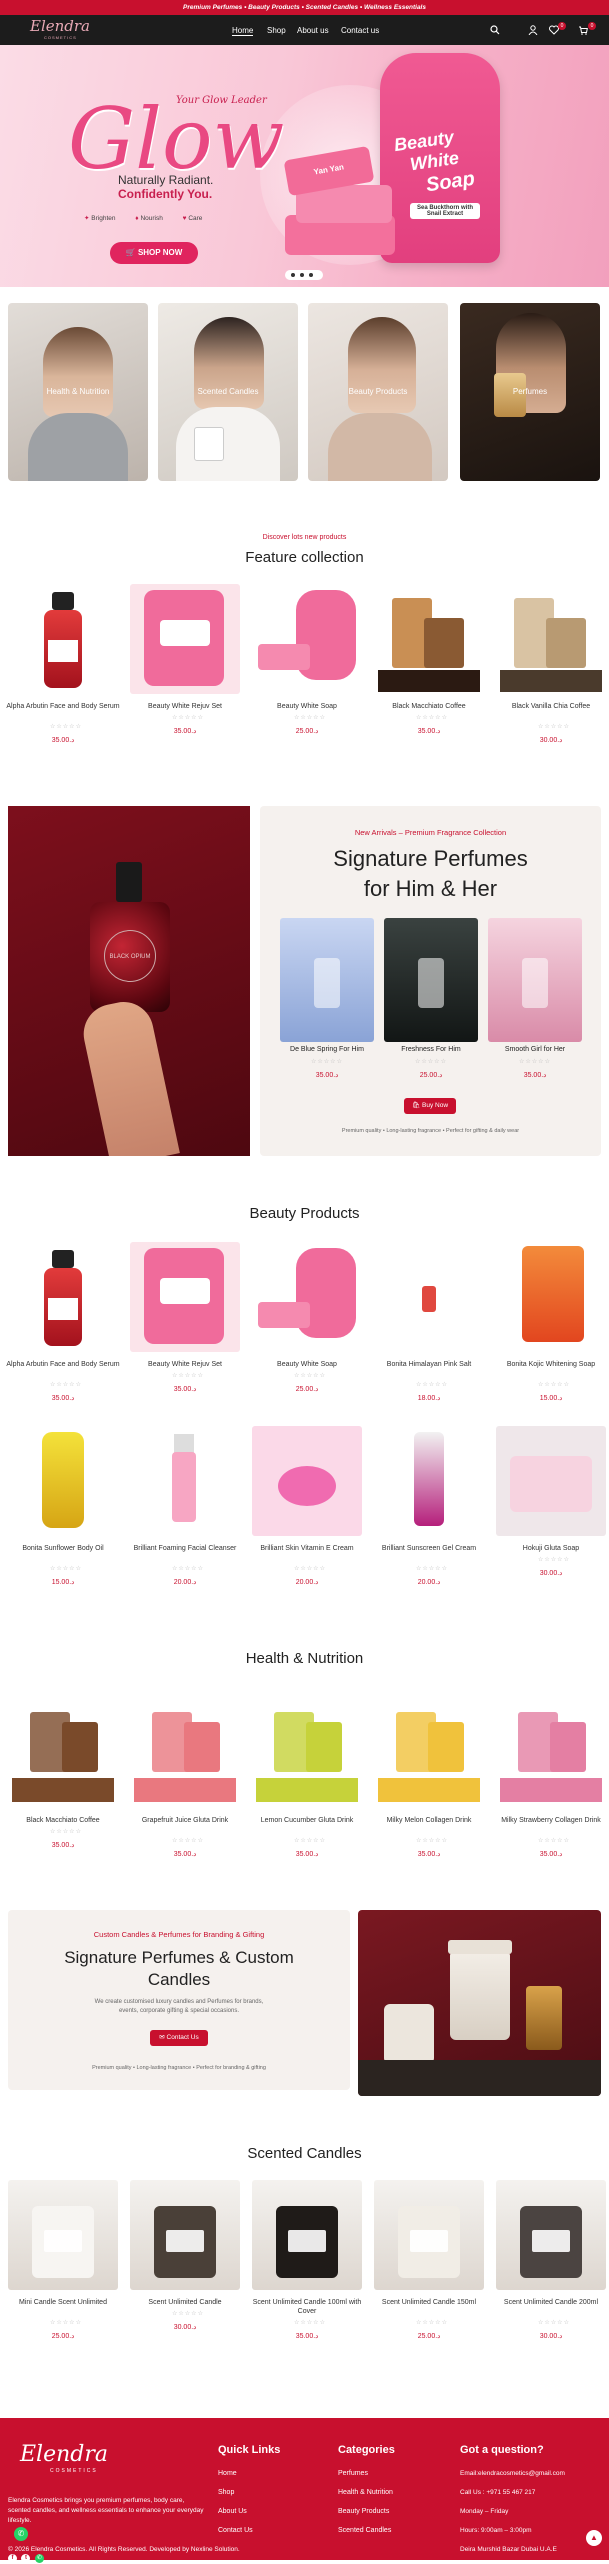 The height and width of the screenshot is (2564, 609). I want to click on product-card: Grapefruit Juice Gluta Drink ☆☆☆☆☆ 35.00.د, so click(185, 1783).